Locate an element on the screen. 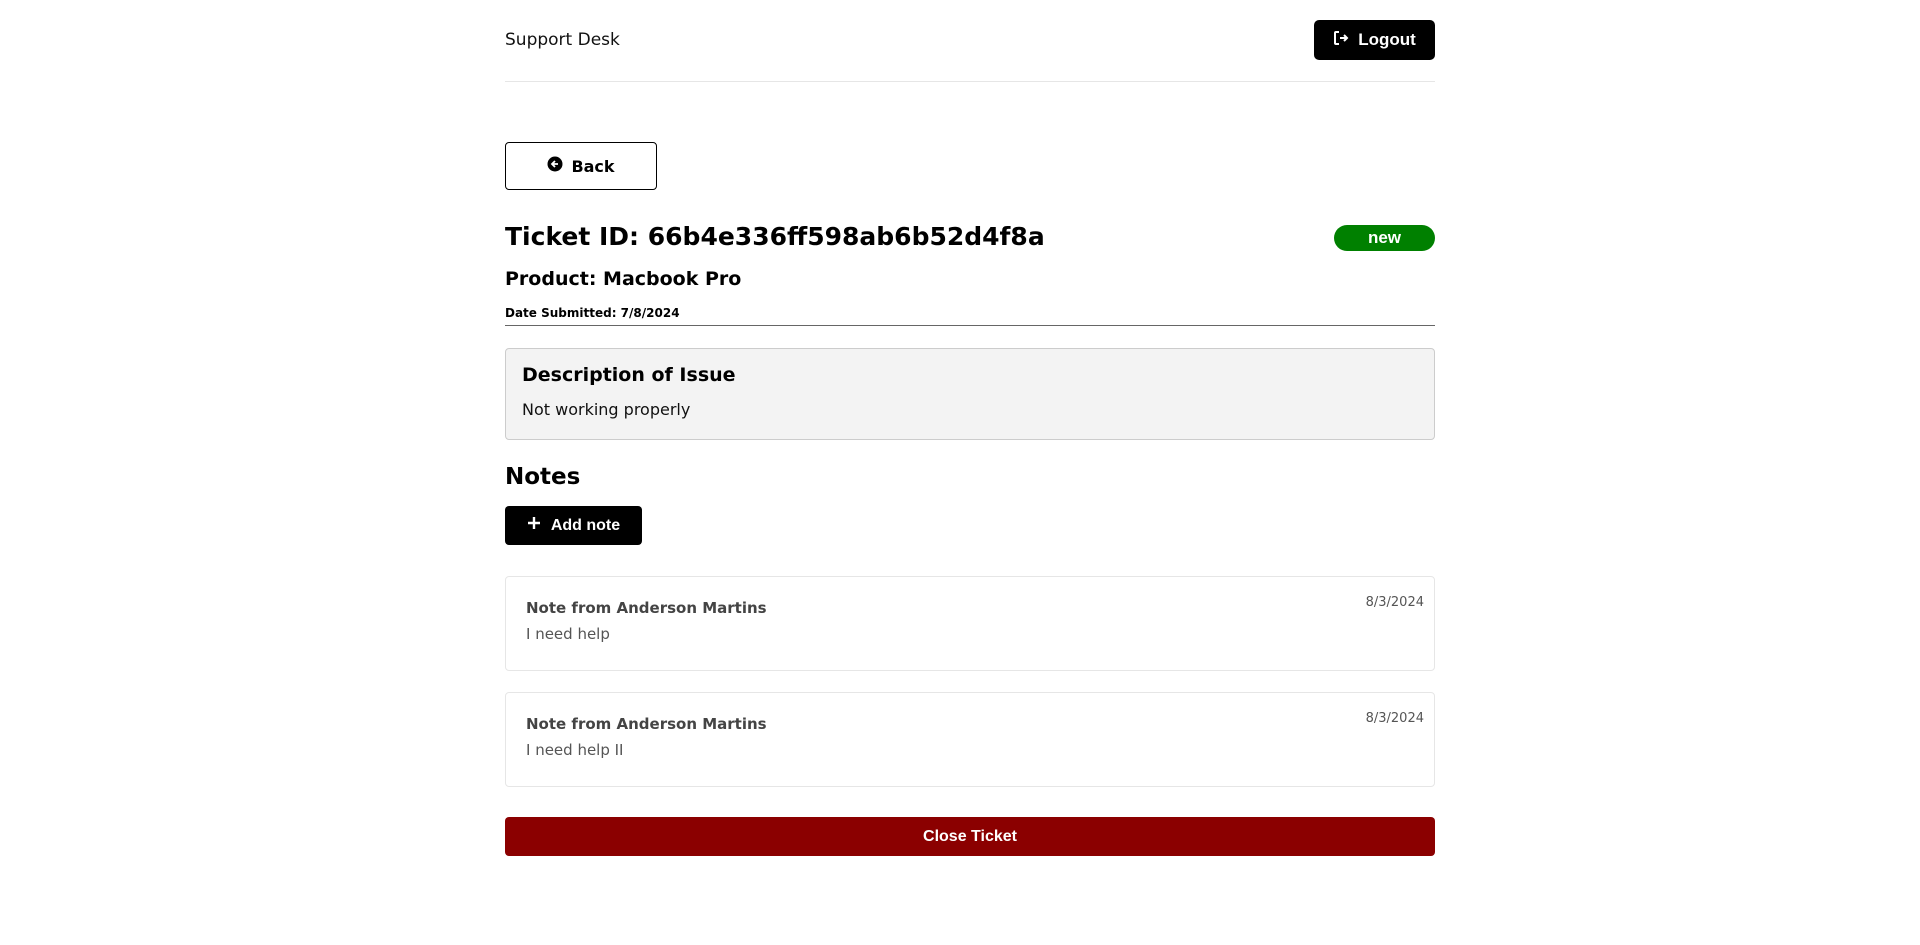 Image resolution: width=1920 pixels, height=945 pixels. note-text: I need help is located at coordinates (568, 634).